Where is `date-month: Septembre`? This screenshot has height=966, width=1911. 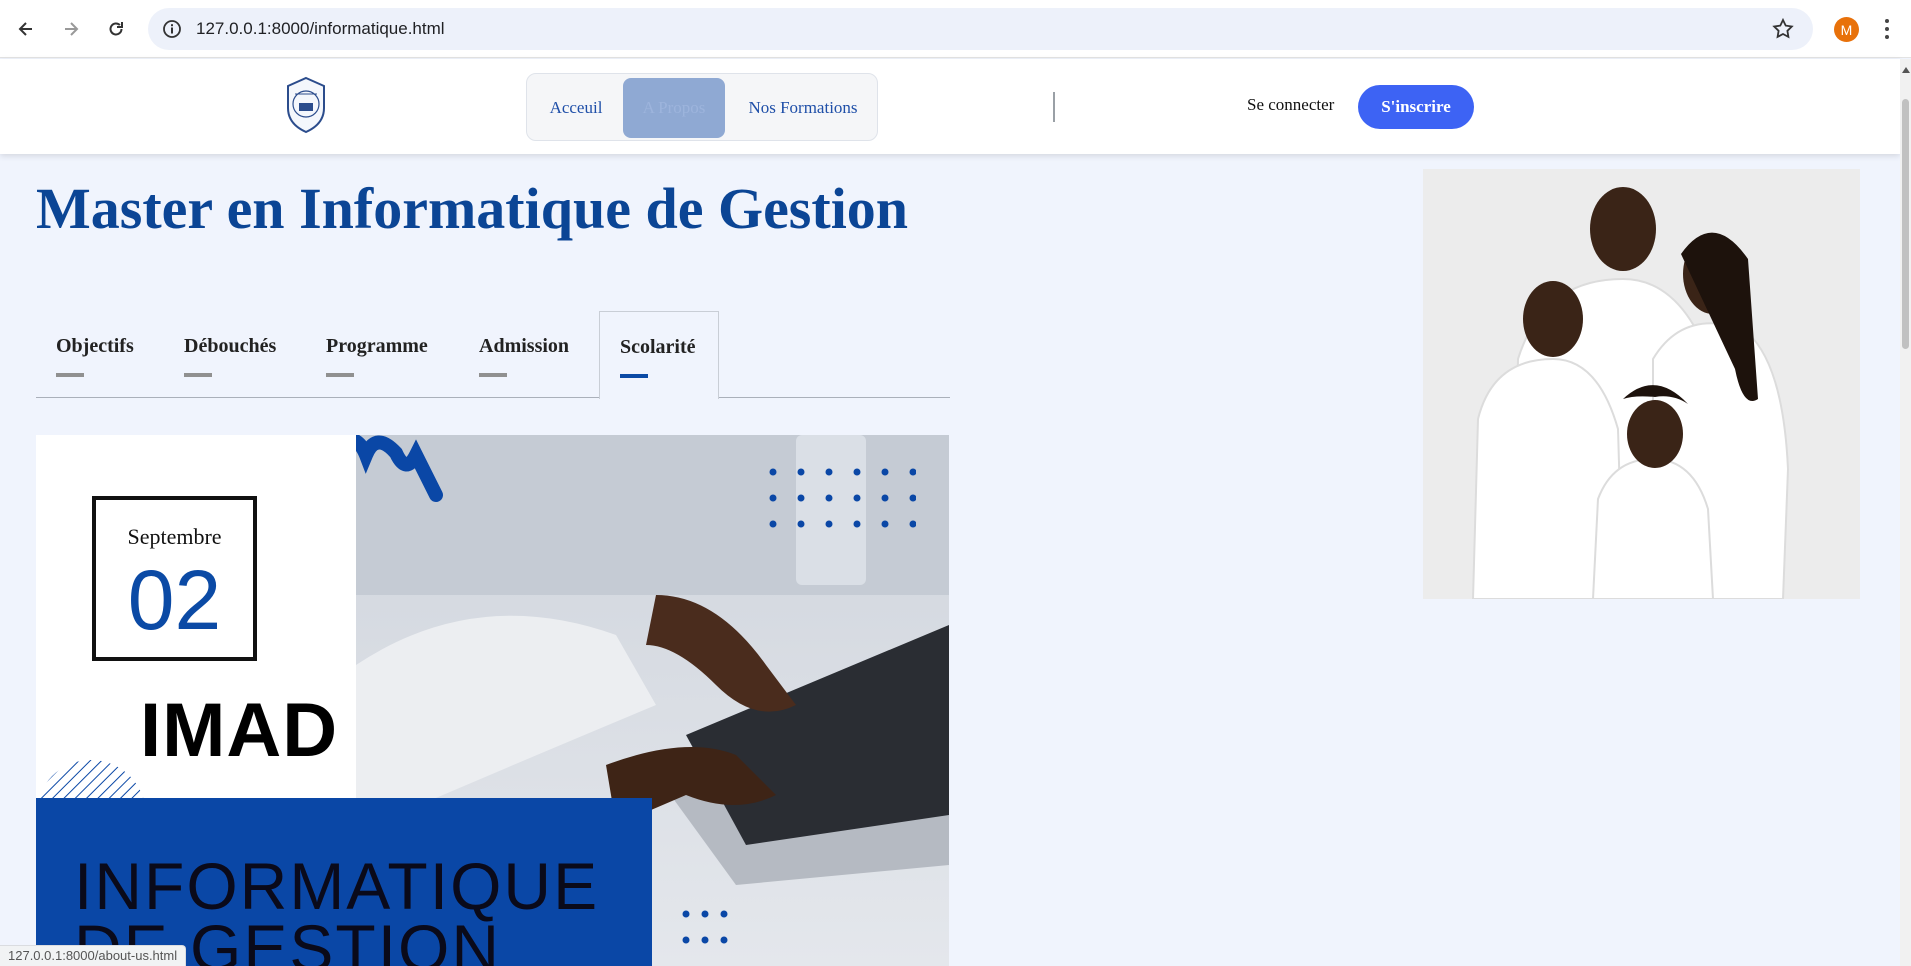 date-month: Septembre is located at coordinates (174, 536).